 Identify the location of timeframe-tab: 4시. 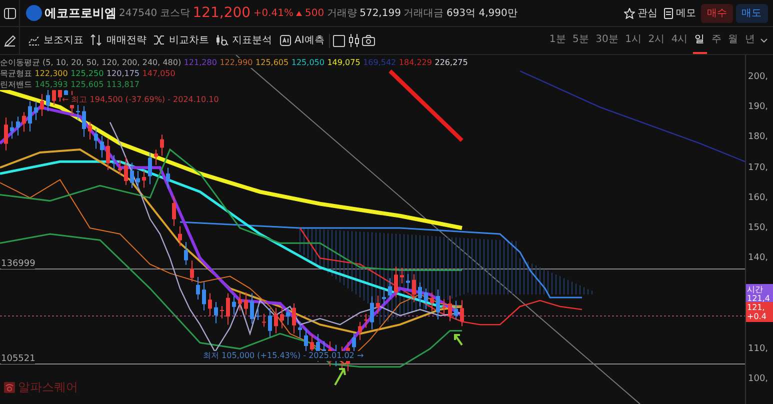
(679, 40).